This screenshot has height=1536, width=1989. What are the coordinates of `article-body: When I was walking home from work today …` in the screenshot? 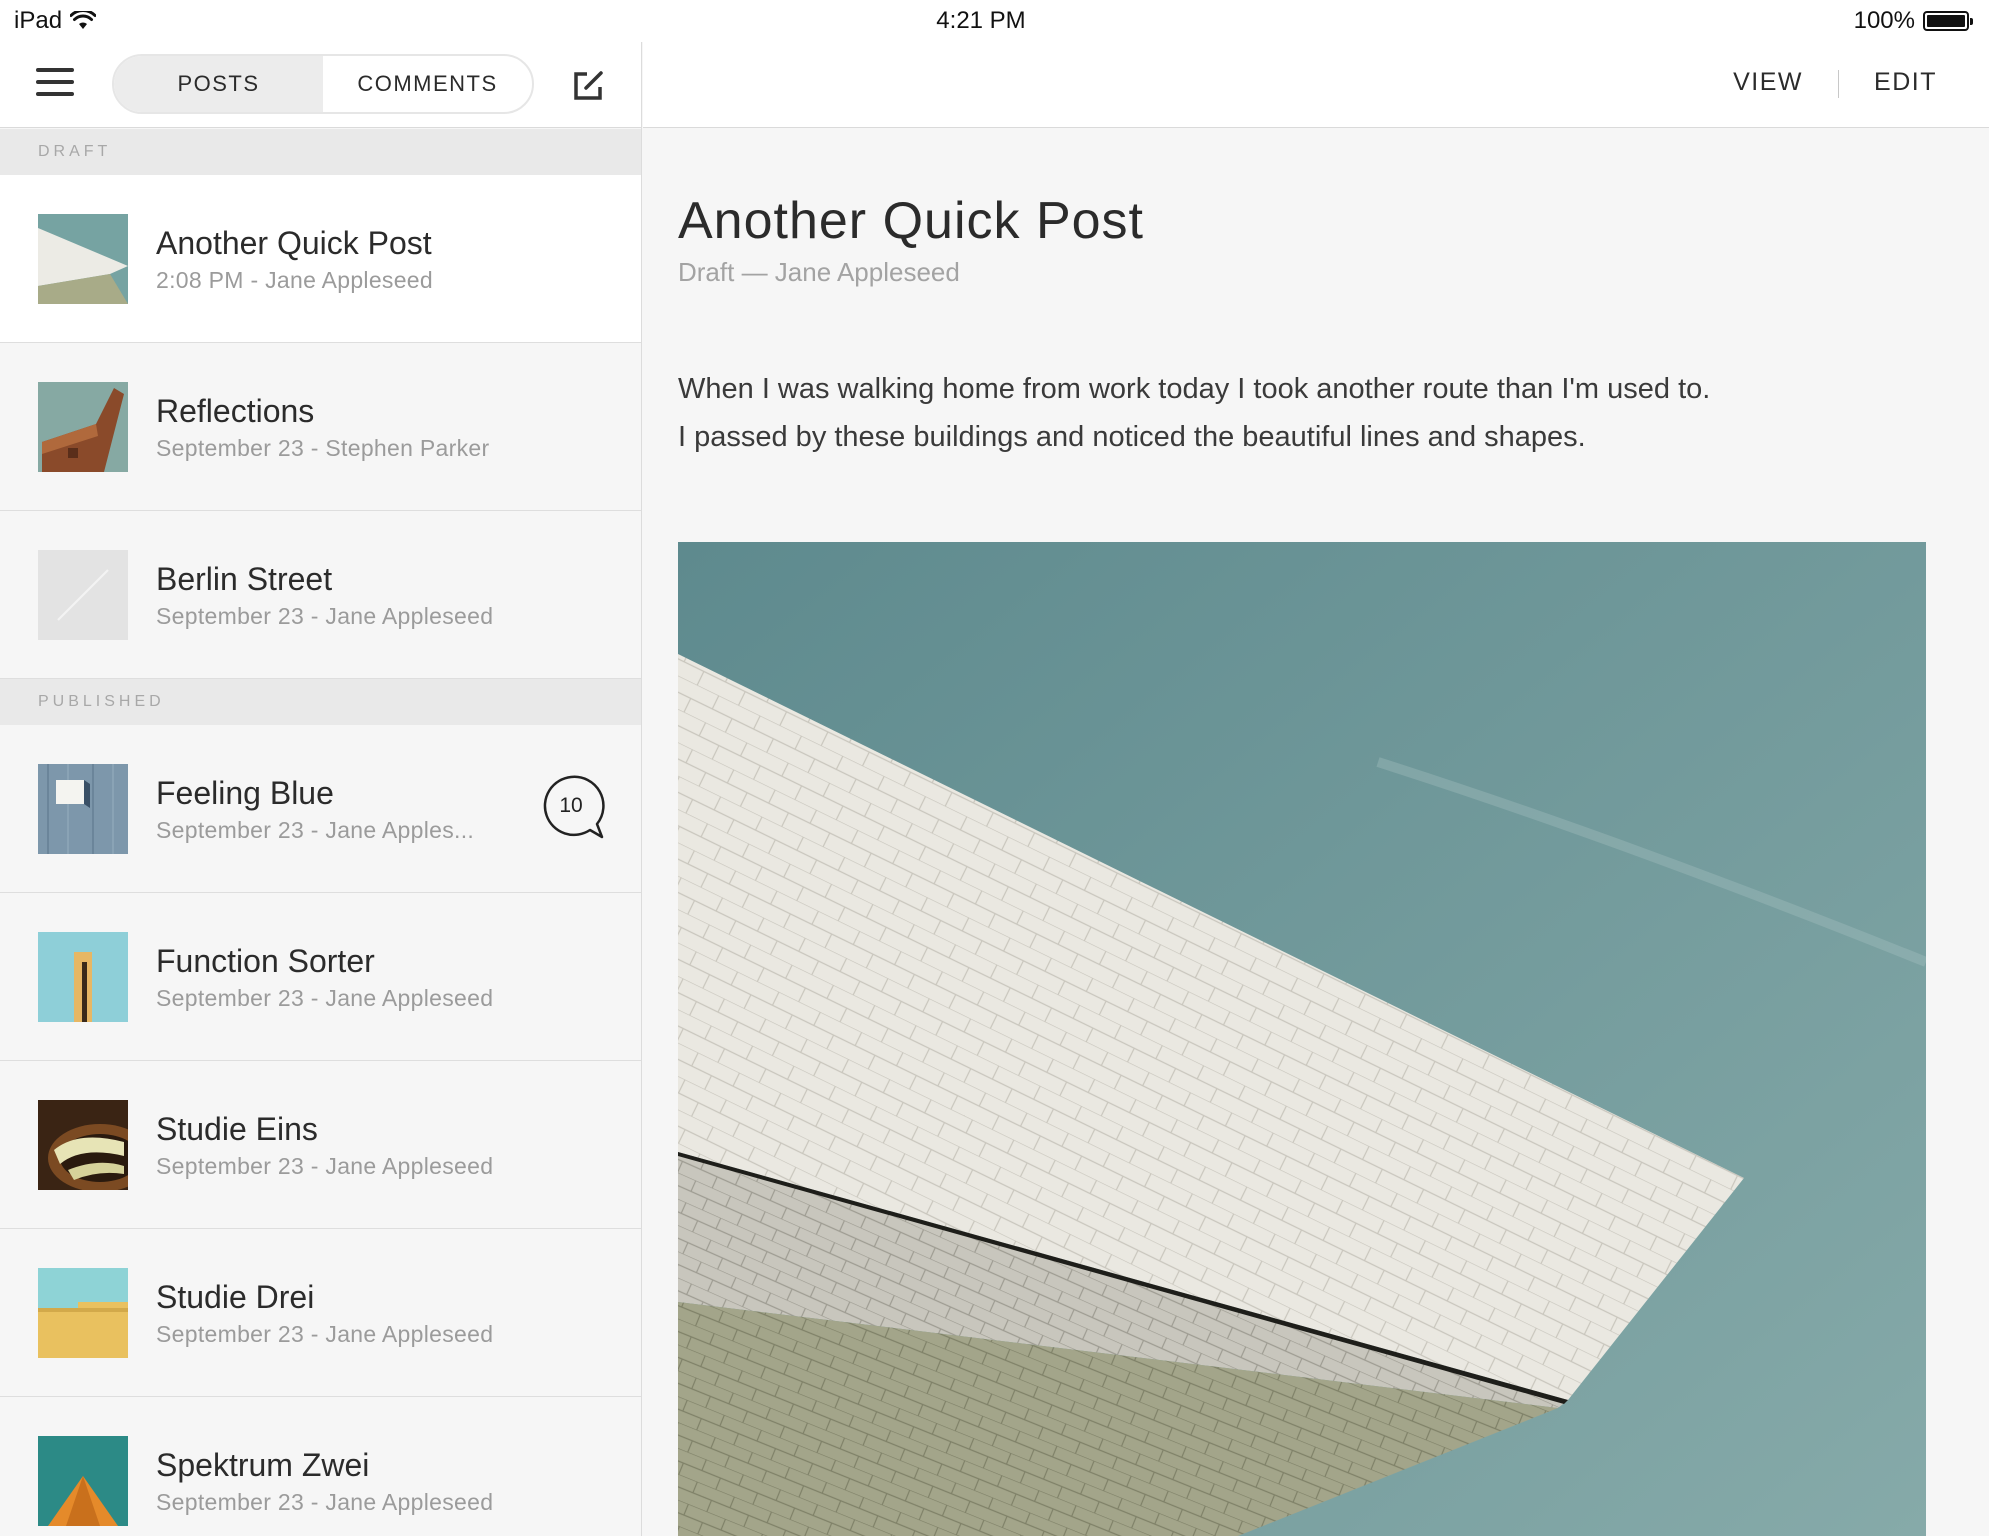 It's located at (1308, 413).